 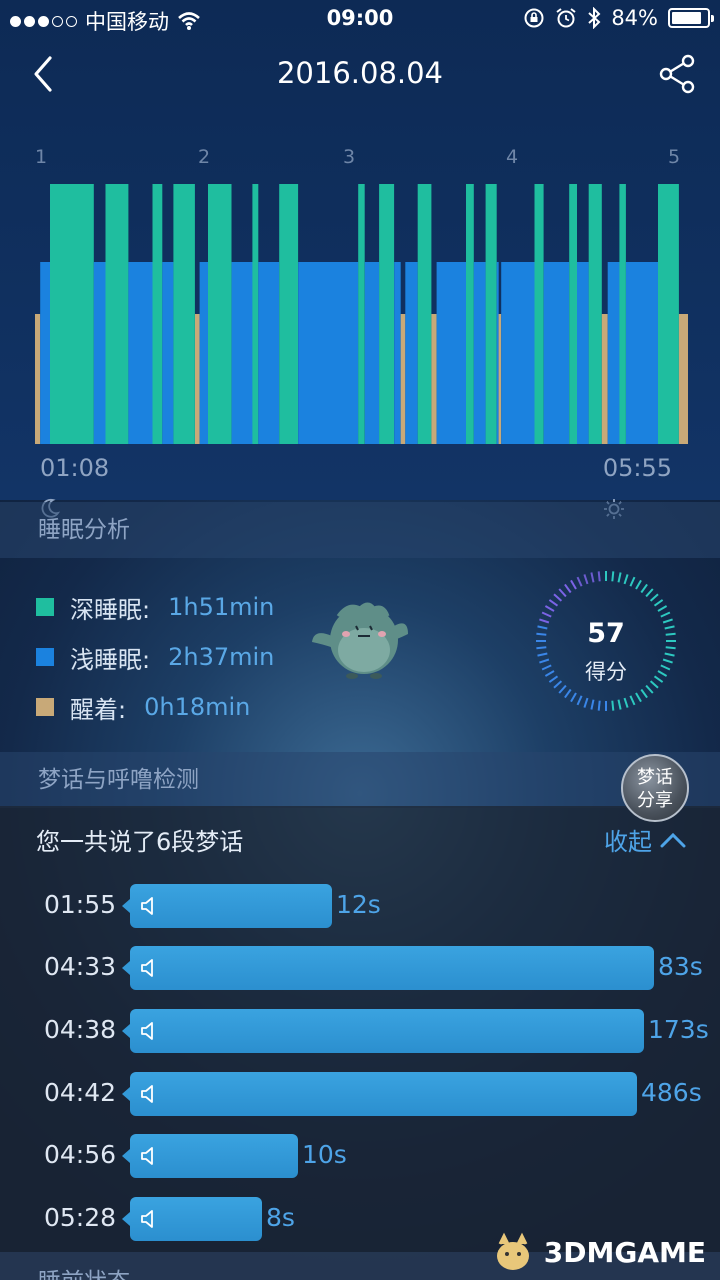 What do you see at coordinates (155, 607) in the screenshot?
I see `legend-deep-sleep: 深睡眠: 1h51min` at bounding box center [155, 607].